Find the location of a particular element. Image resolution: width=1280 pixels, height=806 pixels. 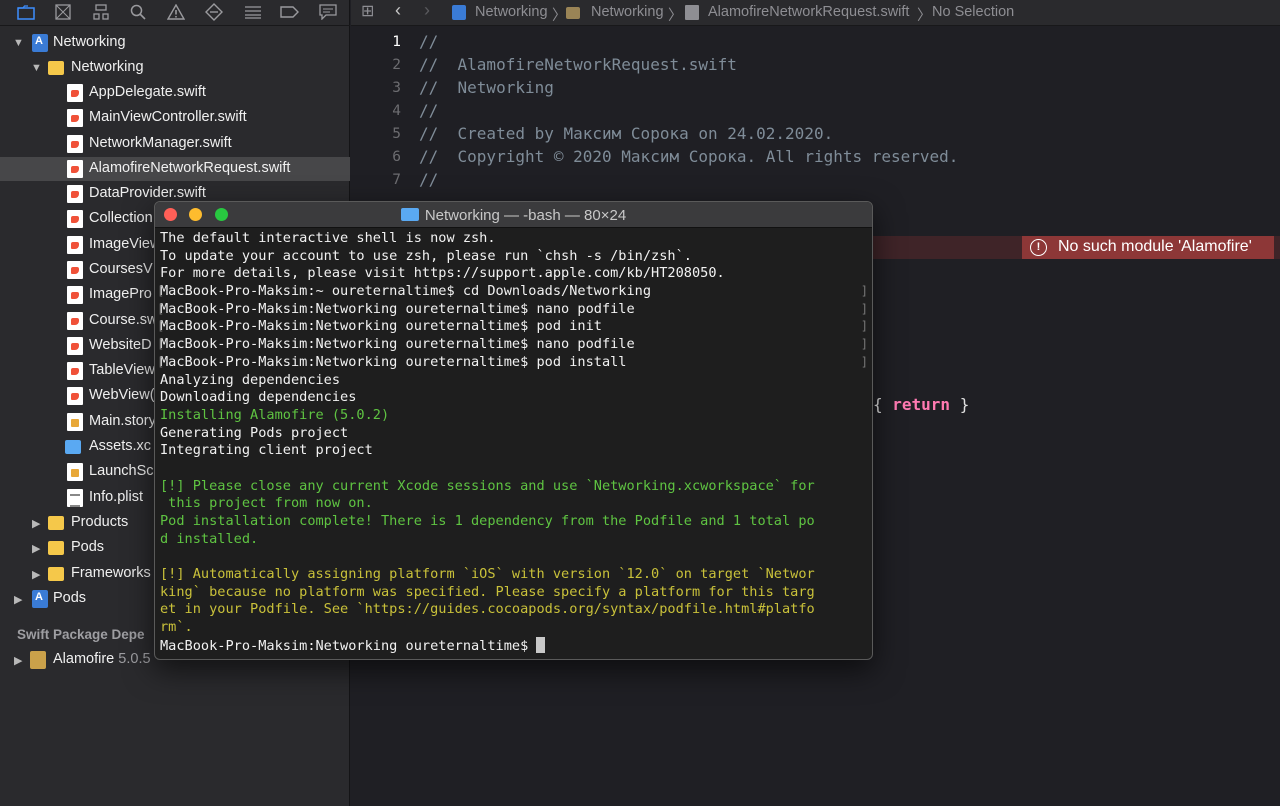

error-message: No such module 'Alamofire' is located at coordinates (1155, 246).